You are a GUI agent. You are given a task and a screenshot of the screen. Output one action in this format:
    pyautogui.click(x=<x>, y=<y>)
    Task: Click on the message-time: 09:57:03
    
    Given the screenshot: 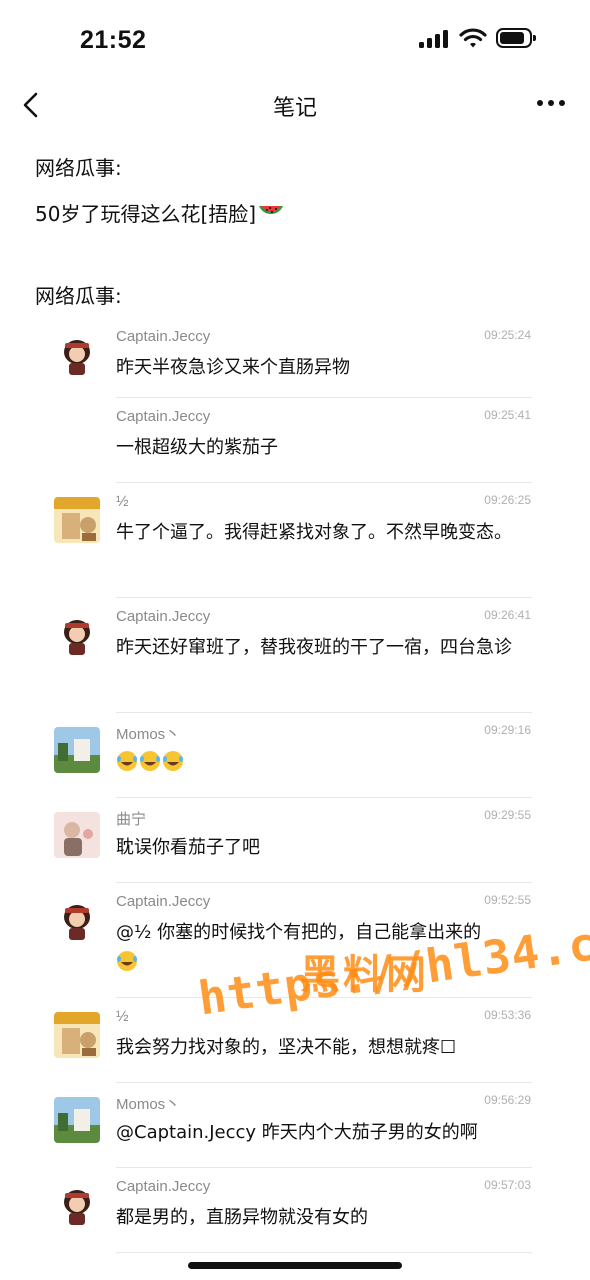 What is the action you would take?
    pyautogui.click(x=507, y=1185)
    